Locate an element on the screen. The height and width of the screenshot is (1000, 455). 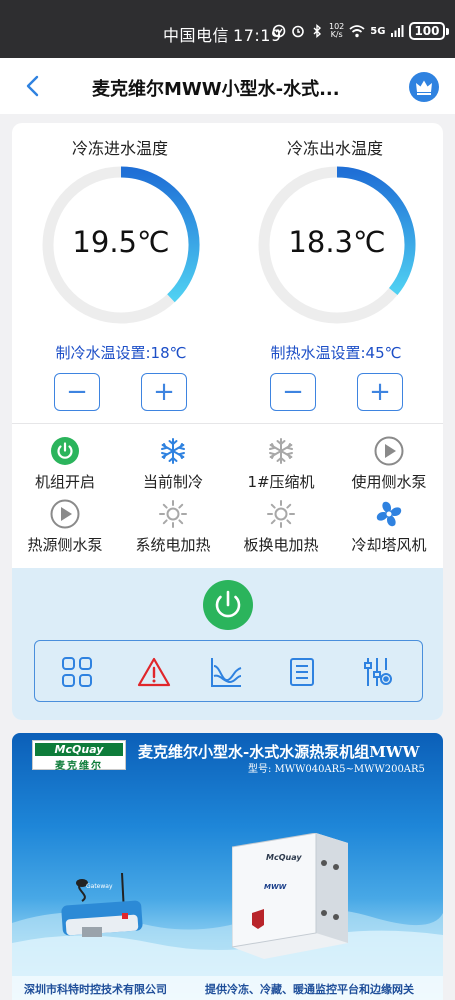
status-label: 机组开启 is located at coordinates (64, 482).